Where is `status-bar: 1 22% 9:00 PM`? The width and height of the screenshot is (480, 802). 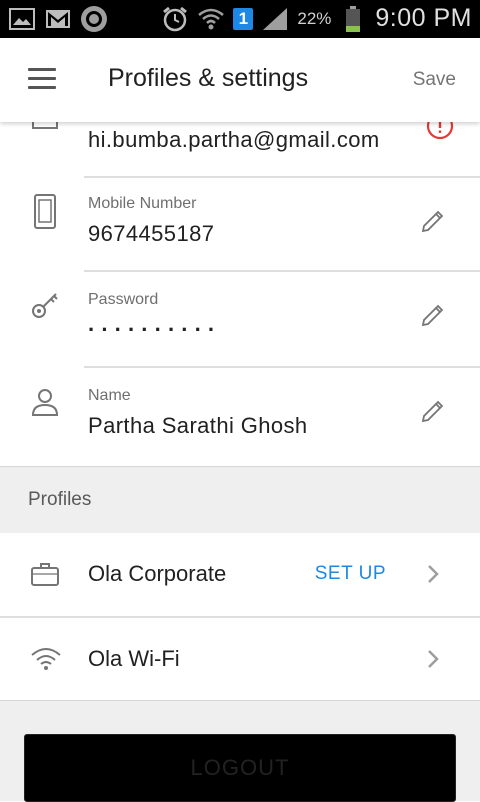 status-bar: 1 22% 9:00 PM is located at coordinates (240, 19).